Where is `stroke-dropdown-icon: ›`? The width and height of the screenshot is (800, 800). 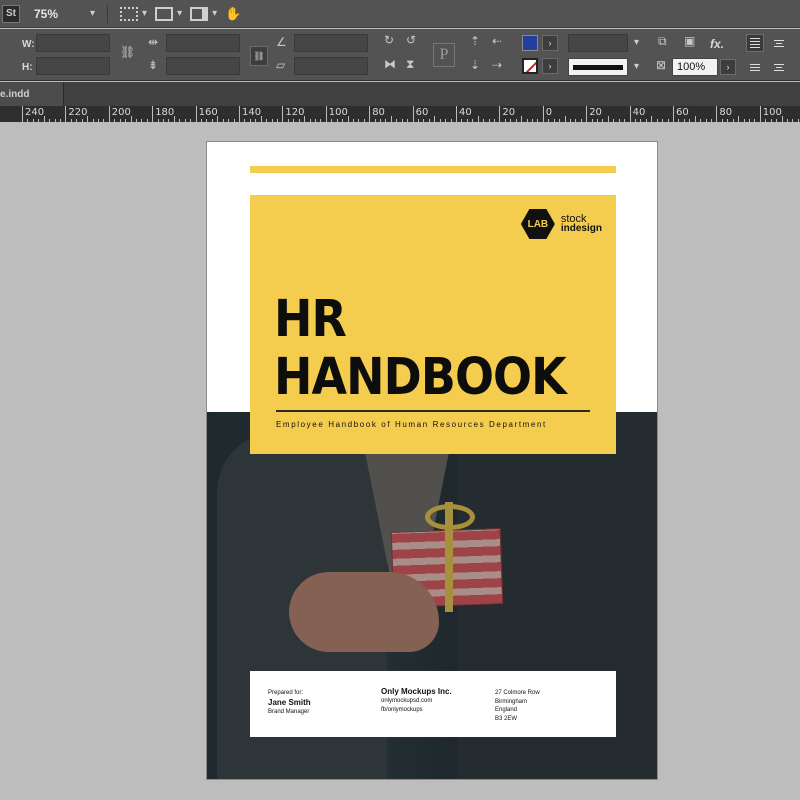
stroke-dropdown-icon: › is located at coordinates (550, 66).